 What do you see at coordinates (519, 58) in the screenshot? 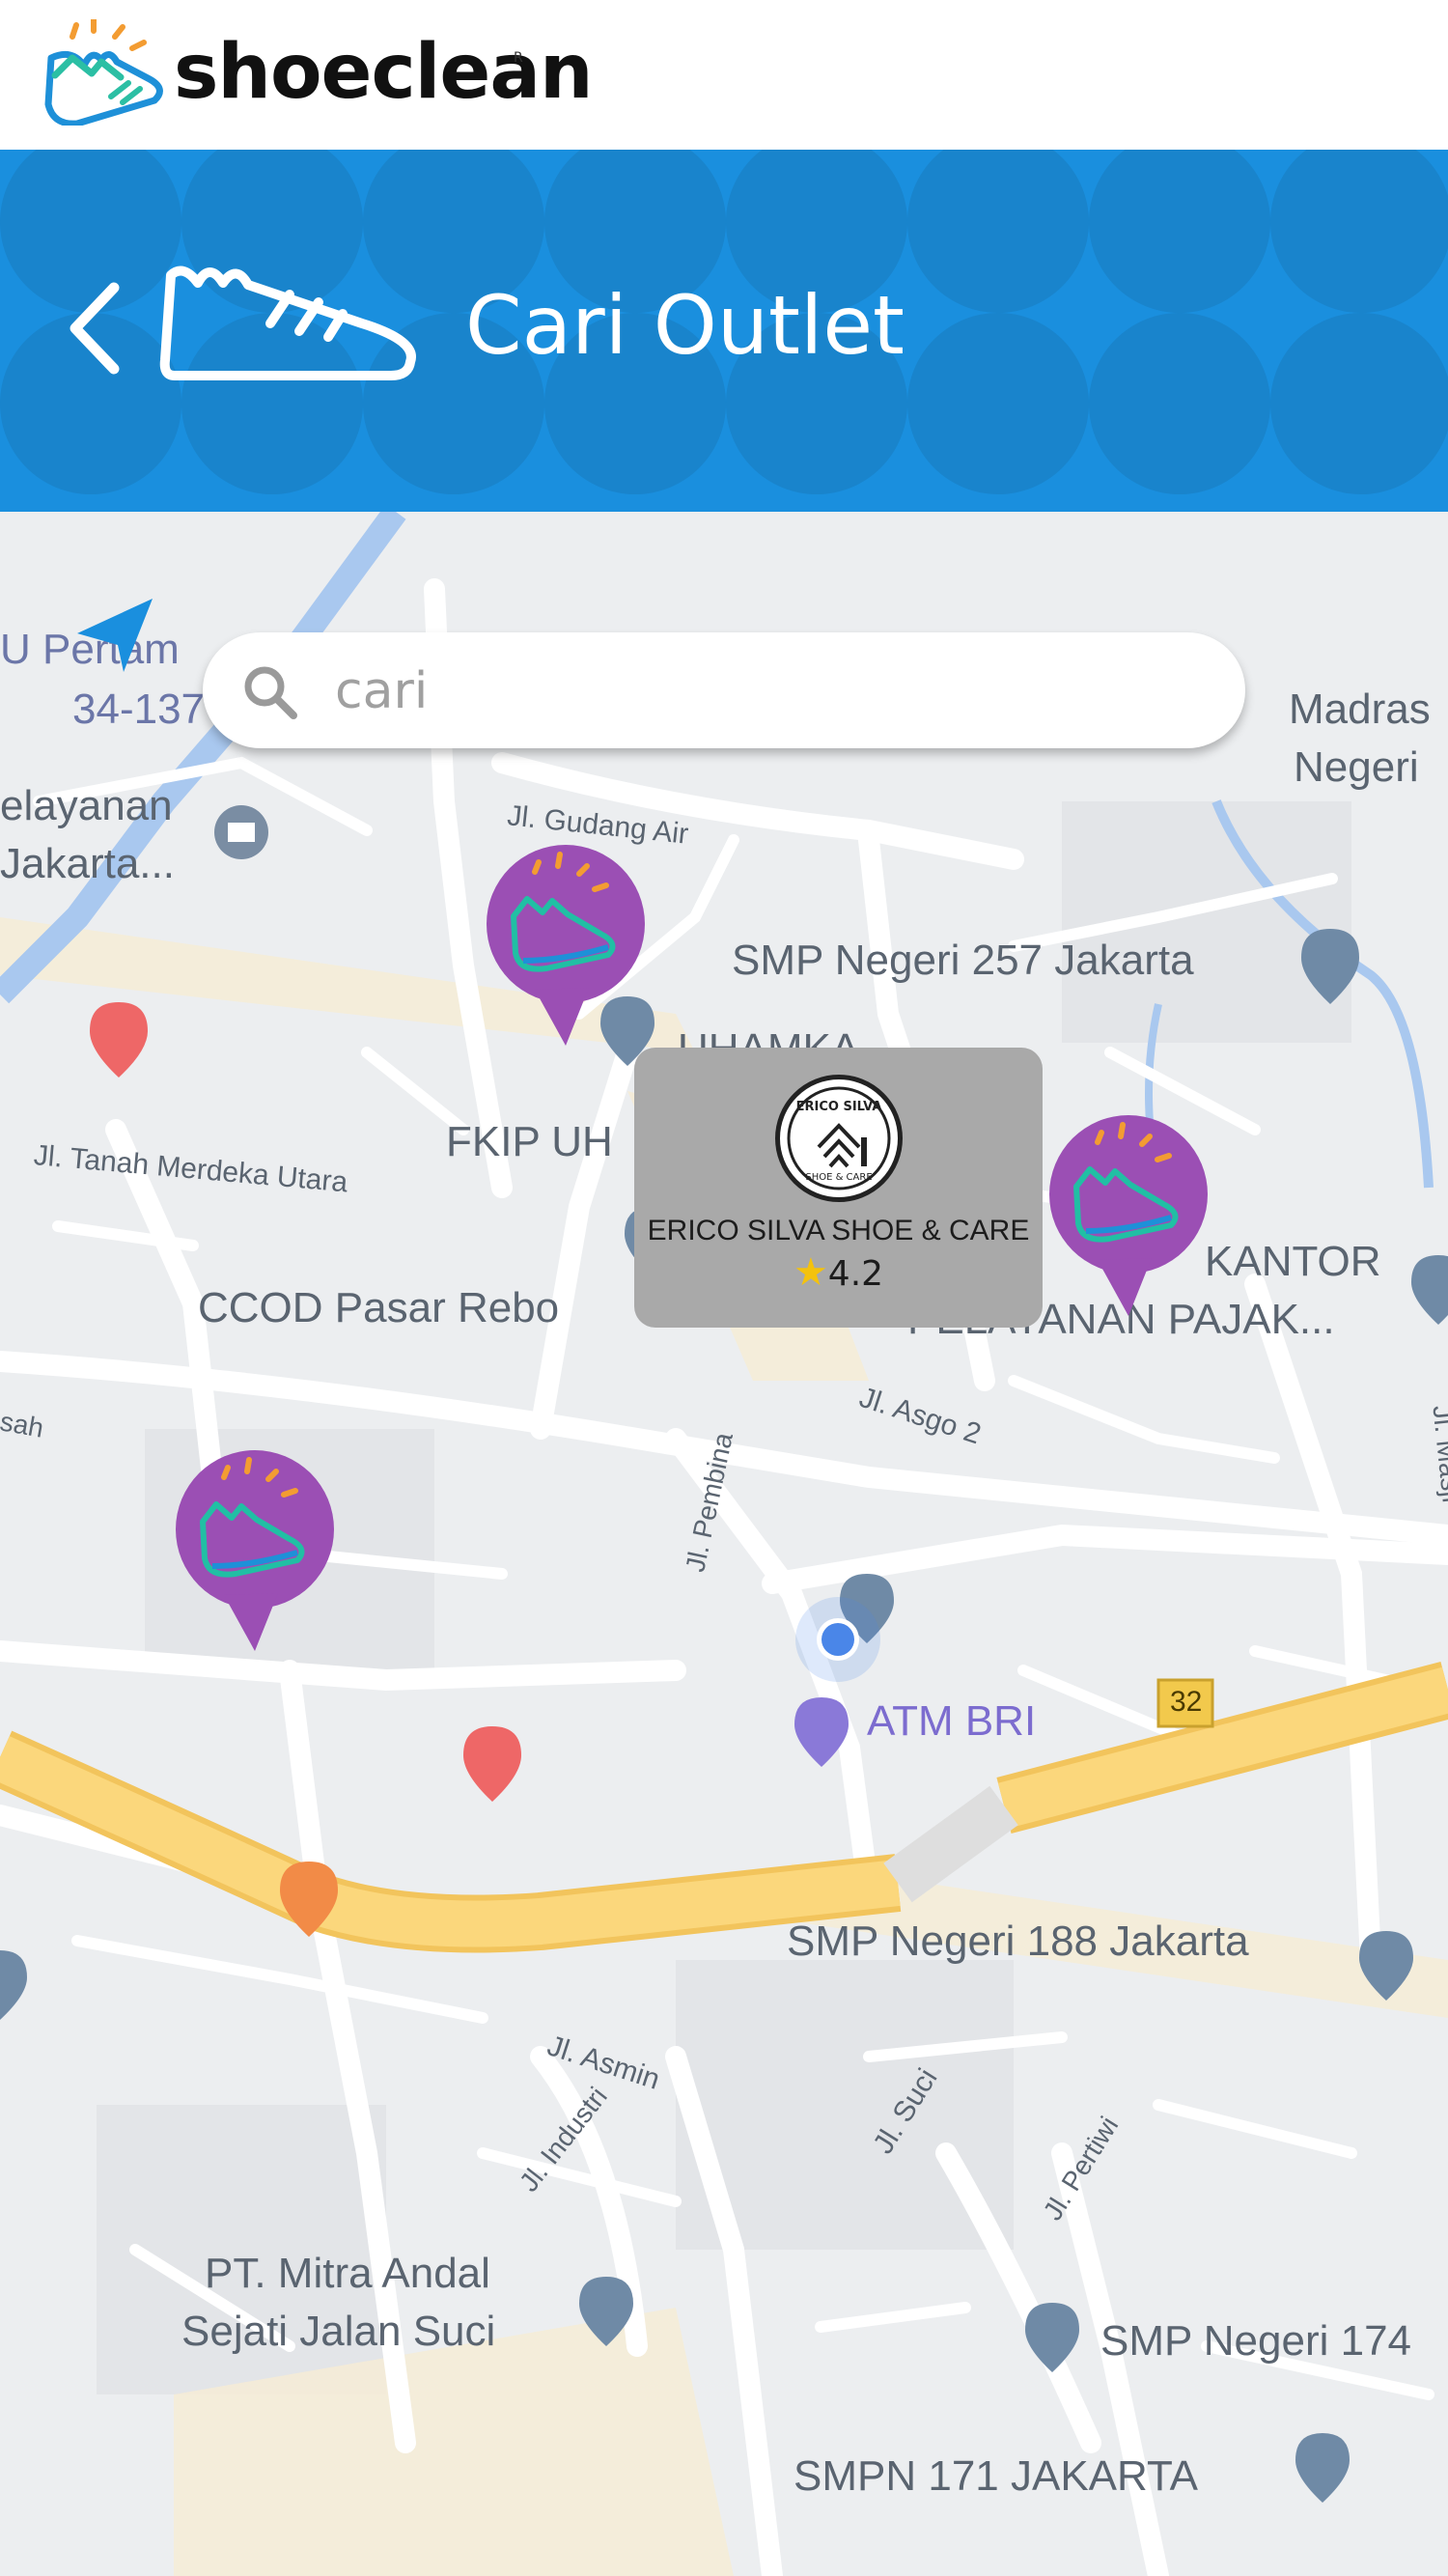
I see `registered-mark: R` at bounding box center [519, 58].